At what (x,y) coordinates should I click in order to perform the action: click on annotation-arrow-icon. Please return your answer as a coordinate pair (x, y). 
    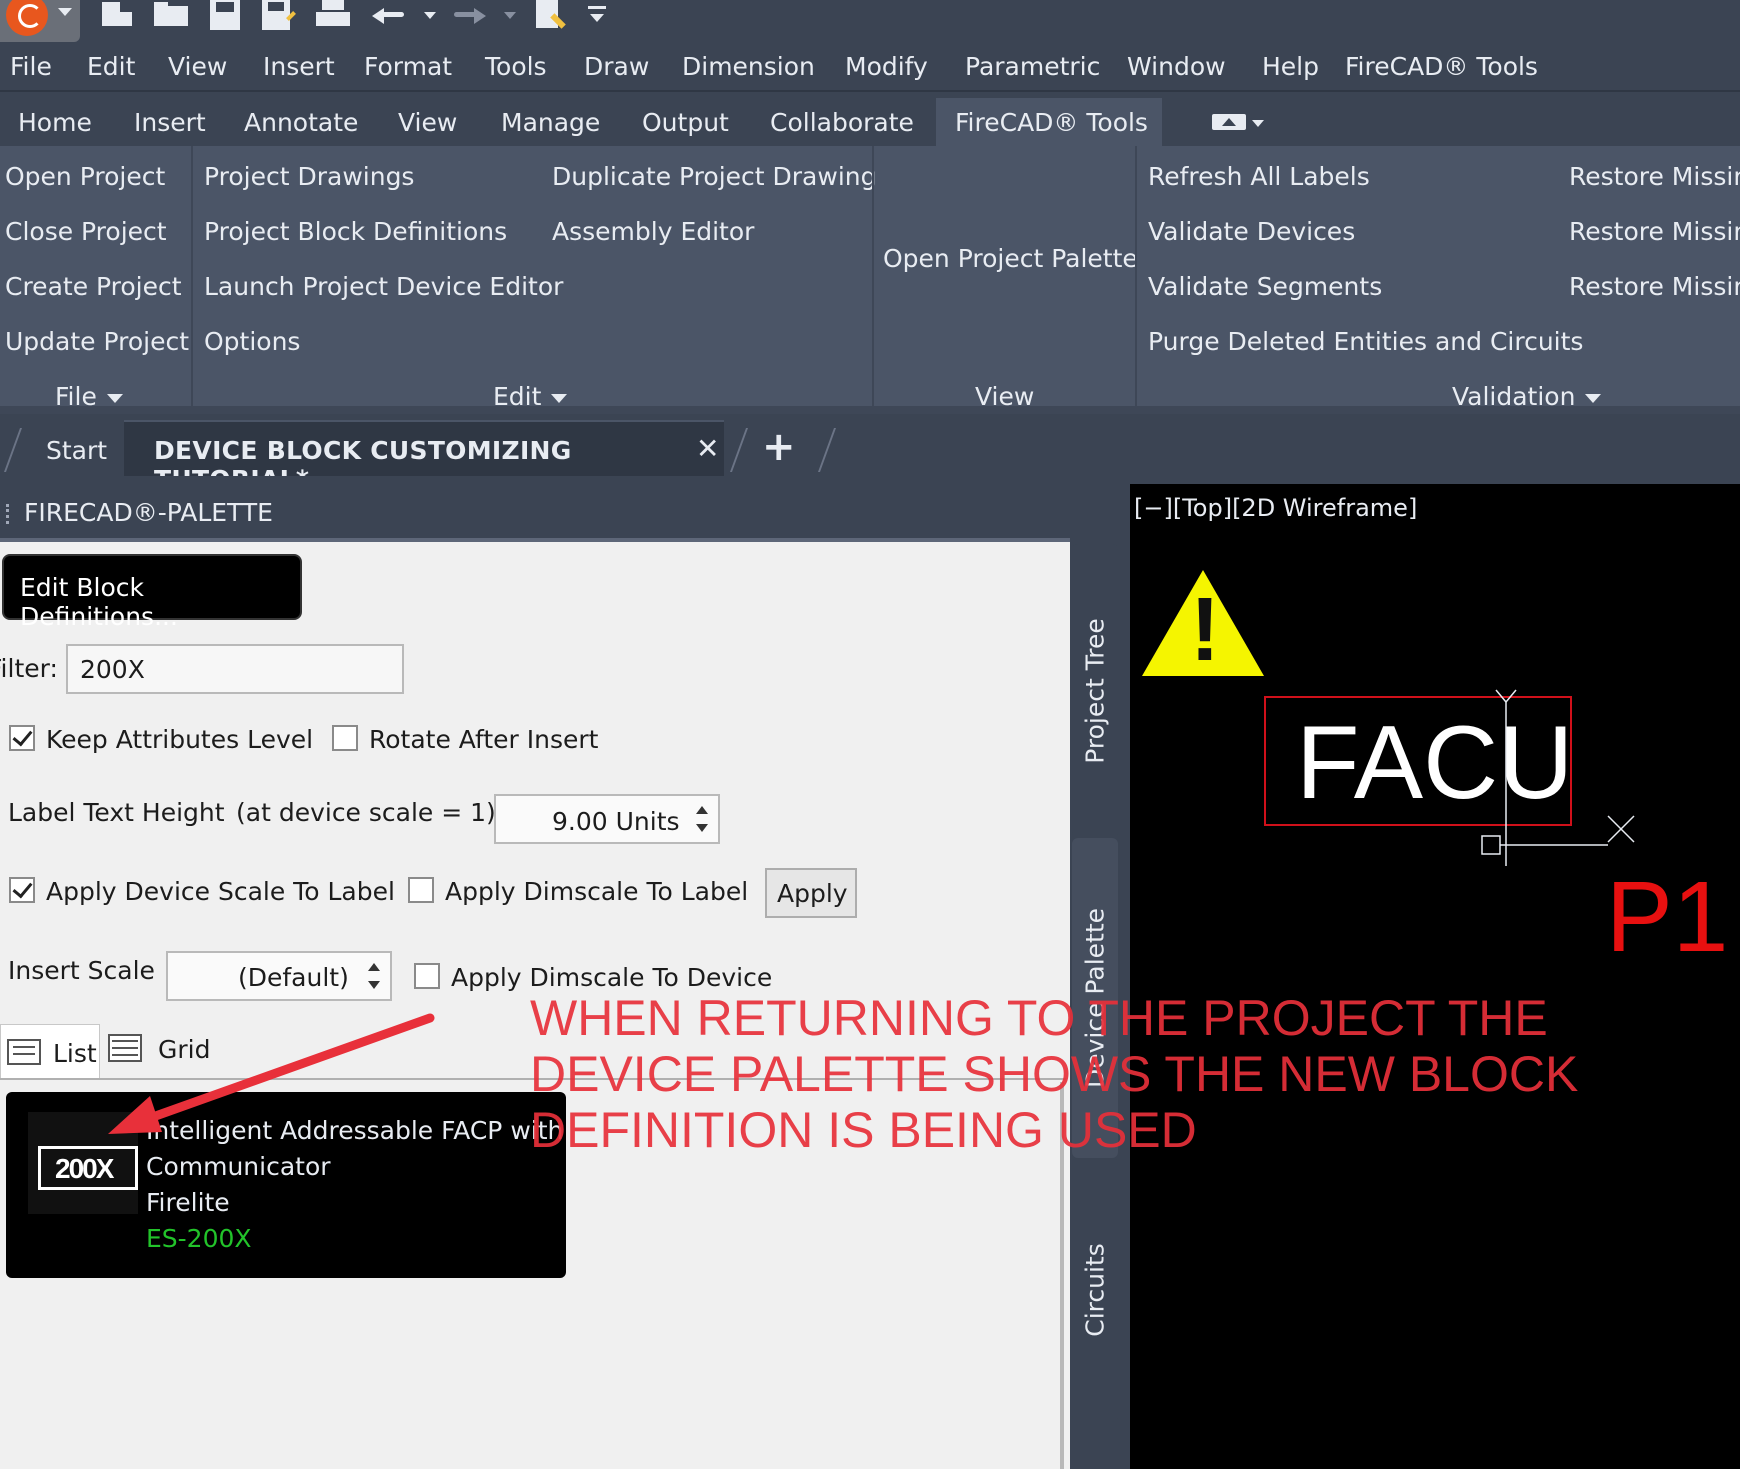
    Looking at the image, I should click on (271, 1073).